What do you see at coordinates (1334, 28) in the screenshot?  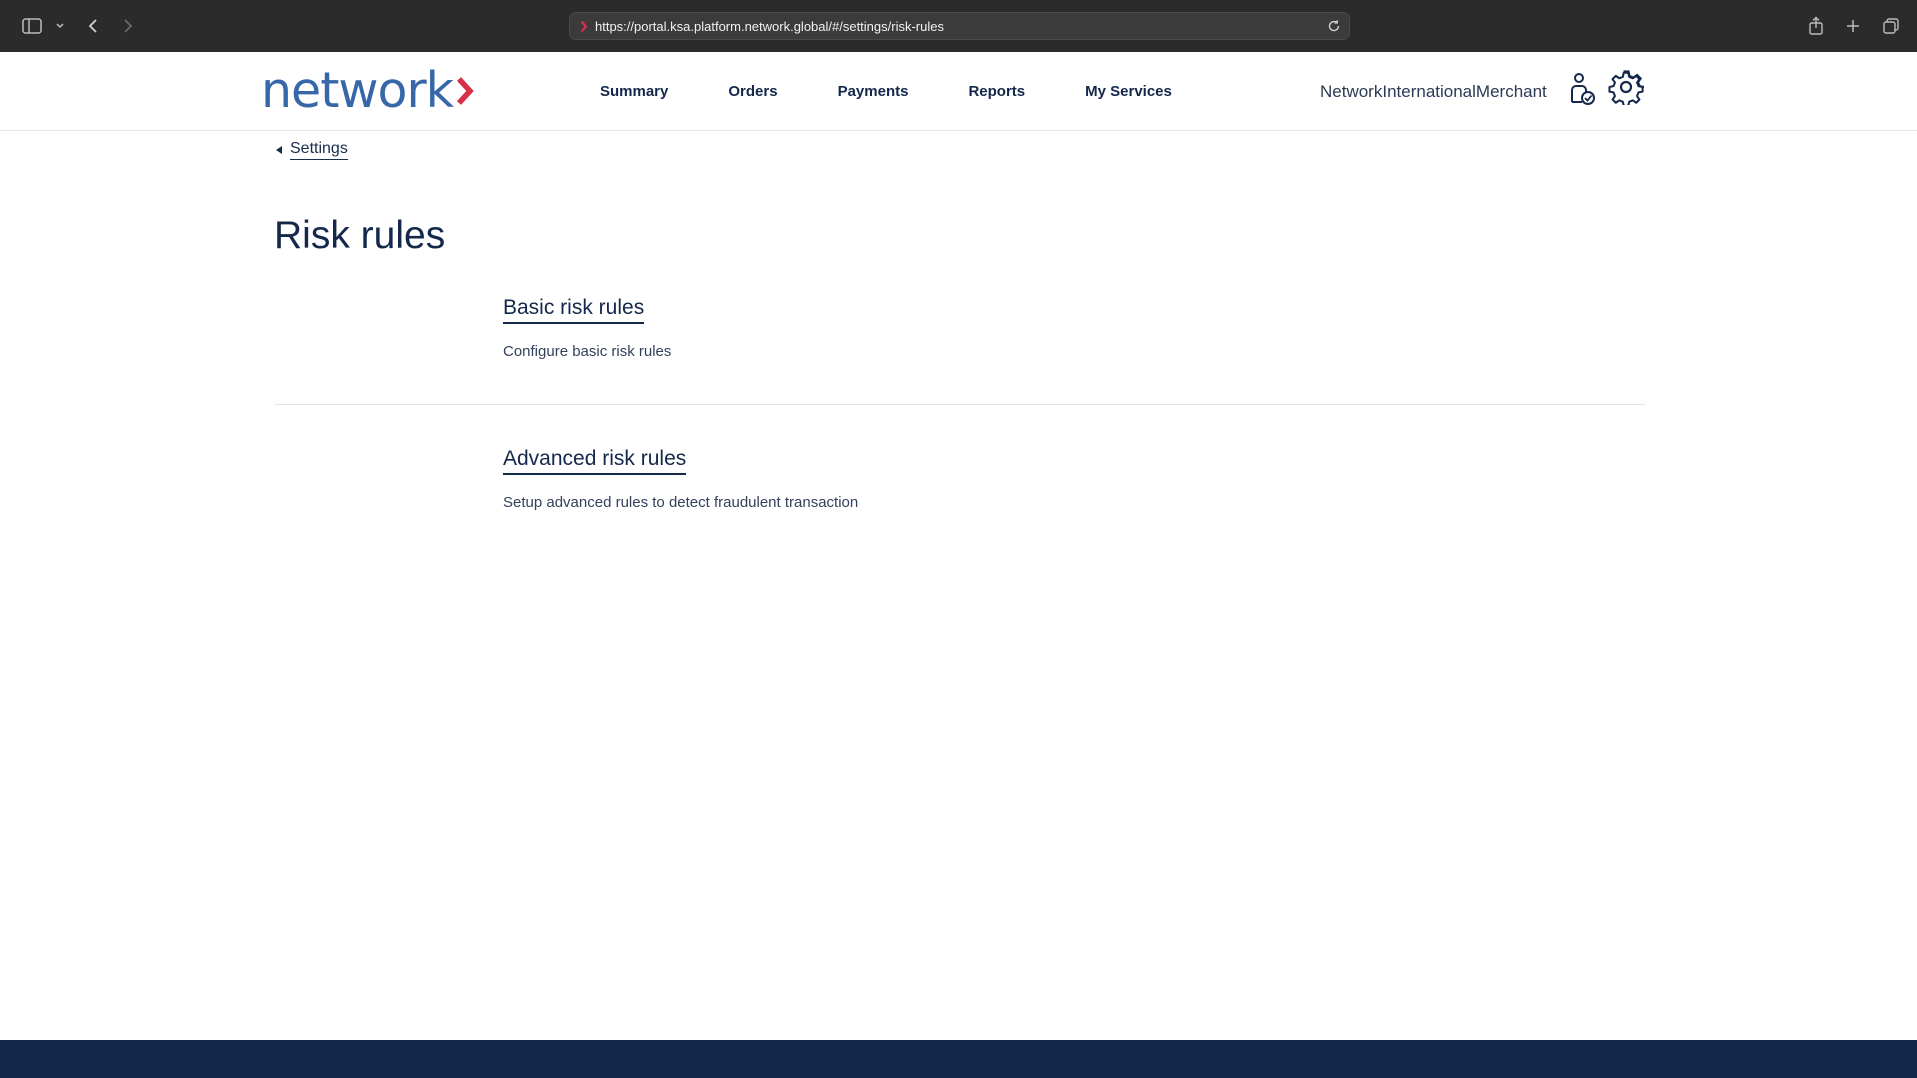 I see `reload-icon` at bounding box center [1334, 28].